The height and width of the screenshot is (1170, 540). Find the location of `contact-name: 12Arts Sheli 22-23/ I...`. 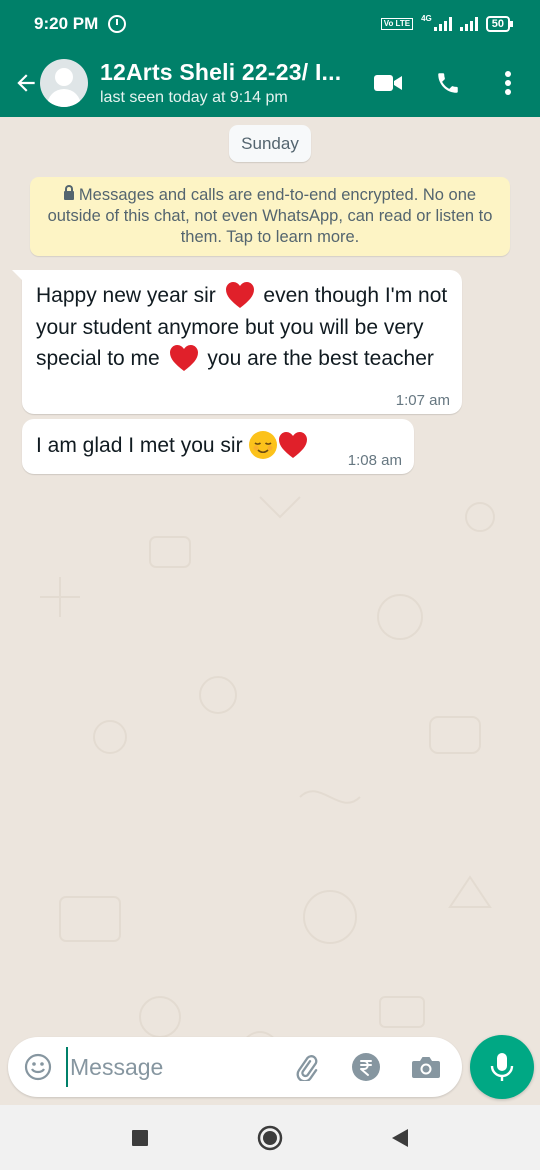

contact-name: 12Arts Sheli 22-23/ I... is located at coordinates (221, 71).